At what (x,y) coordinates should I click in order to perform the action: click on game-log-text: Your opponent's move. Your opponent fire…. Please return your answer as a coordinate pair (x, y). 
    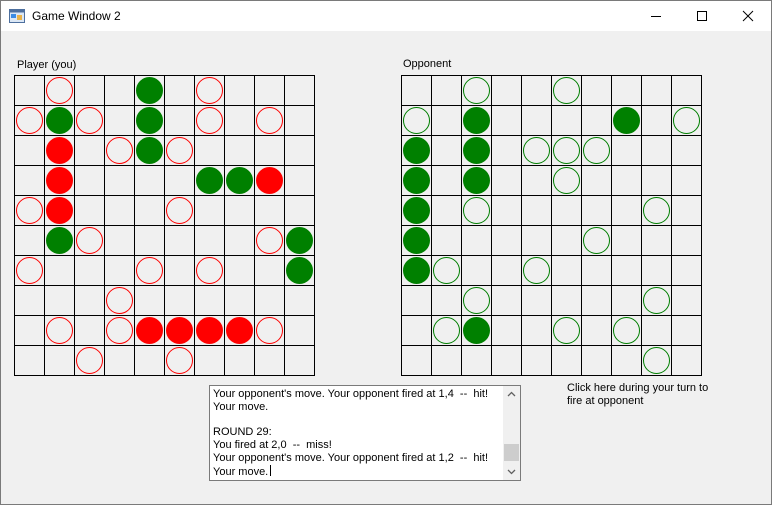
    Looking at the image, I should click on (356, 433).